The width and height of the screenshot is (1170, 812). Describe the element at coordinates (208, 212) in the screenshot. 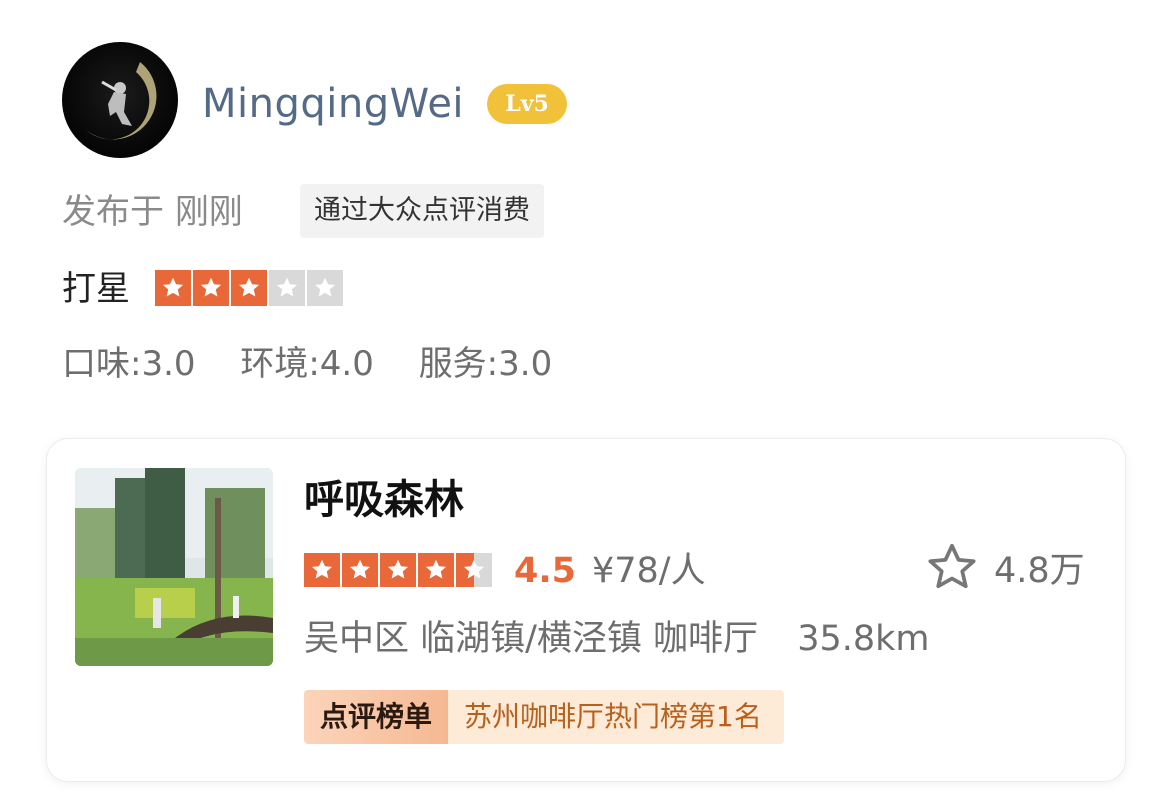

I see `posted-time-value: 刚刚` at that location.